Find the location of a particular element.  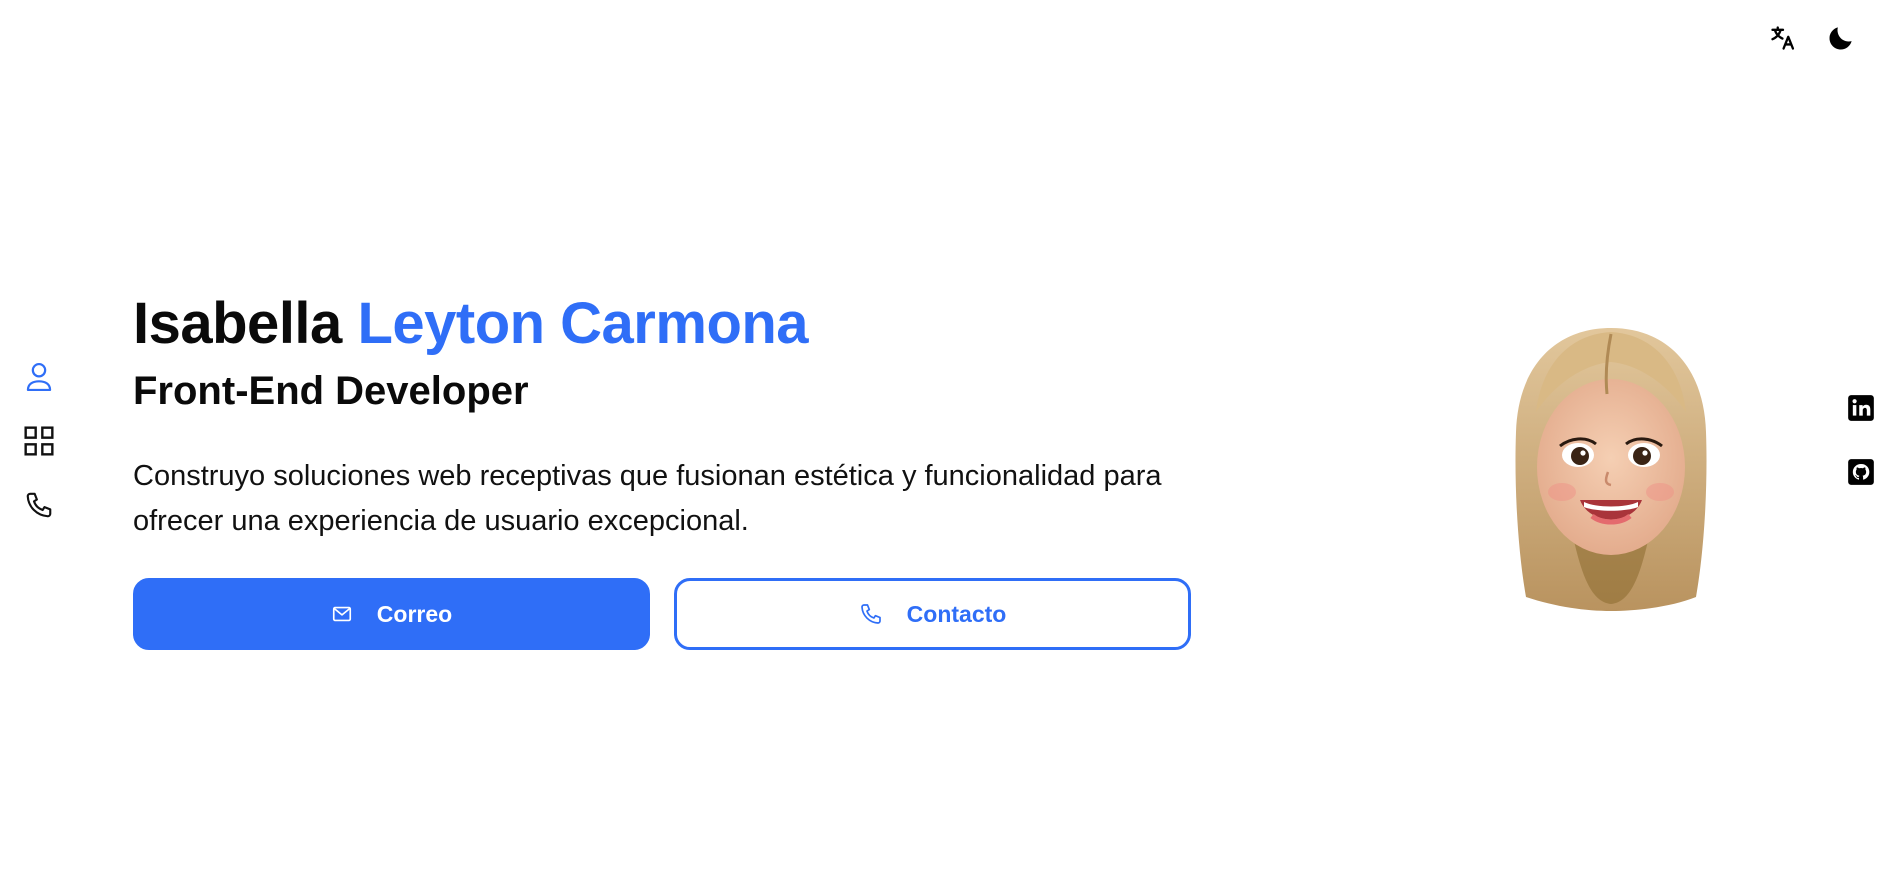

nav-item-projects is located at coordinates (39, 441).